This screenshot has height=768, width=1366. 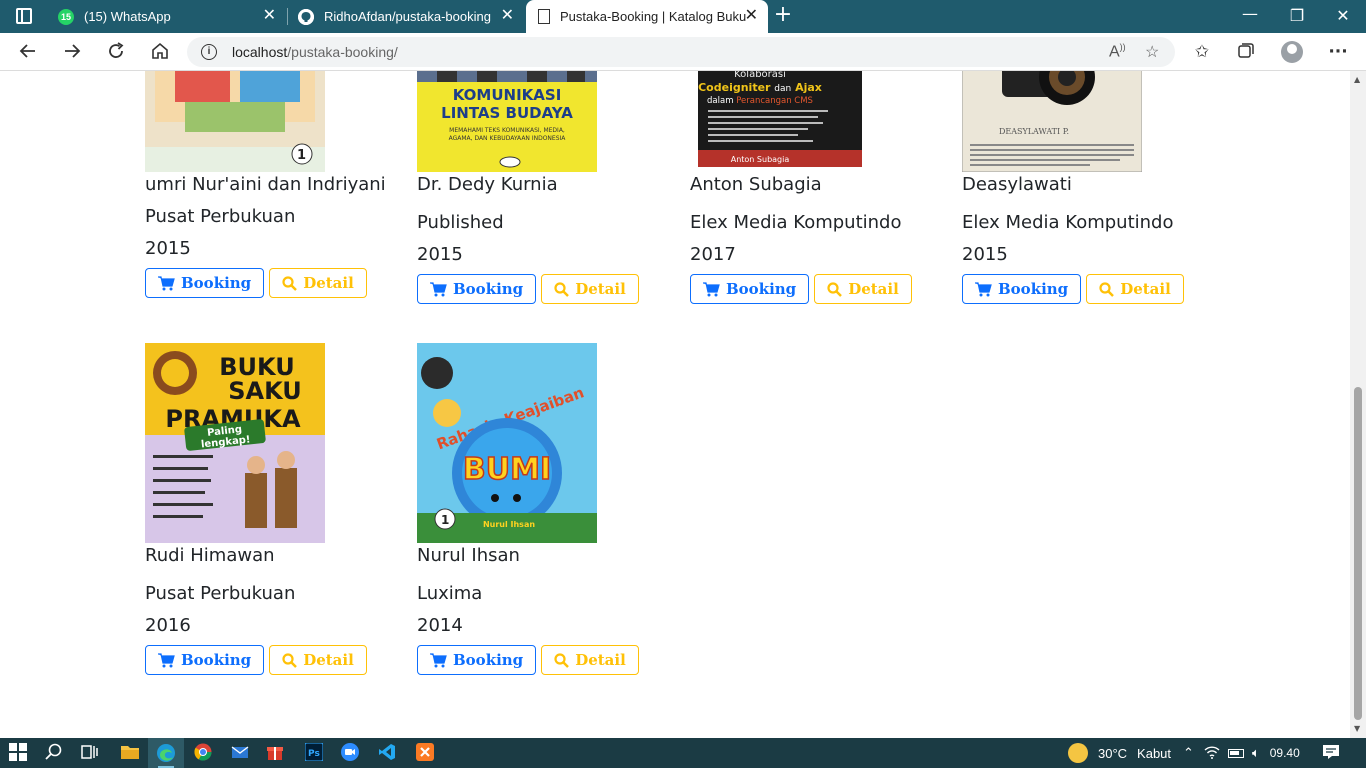 What do you see at coordinates (647, 16) in the screenshot?
I see `tab-pustaka-booking: Pustaka-Booking | Katalog Buku ✕` at bounding box center [647, 16].